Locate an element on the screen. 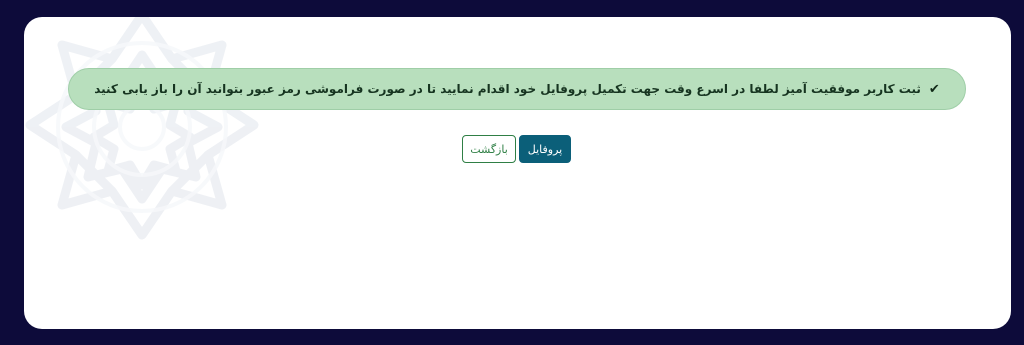 This screenshot has height=345, width=1024. back-button: بازگشت is located at coordinates (489, 149).